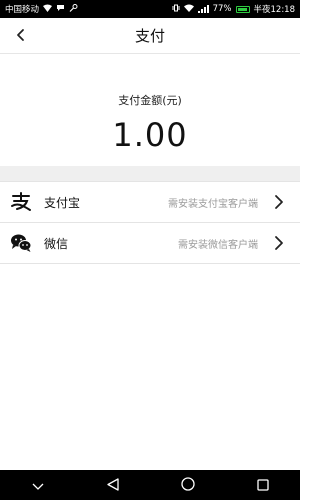  I want to click on vibrate-icon, so click(176, 9).